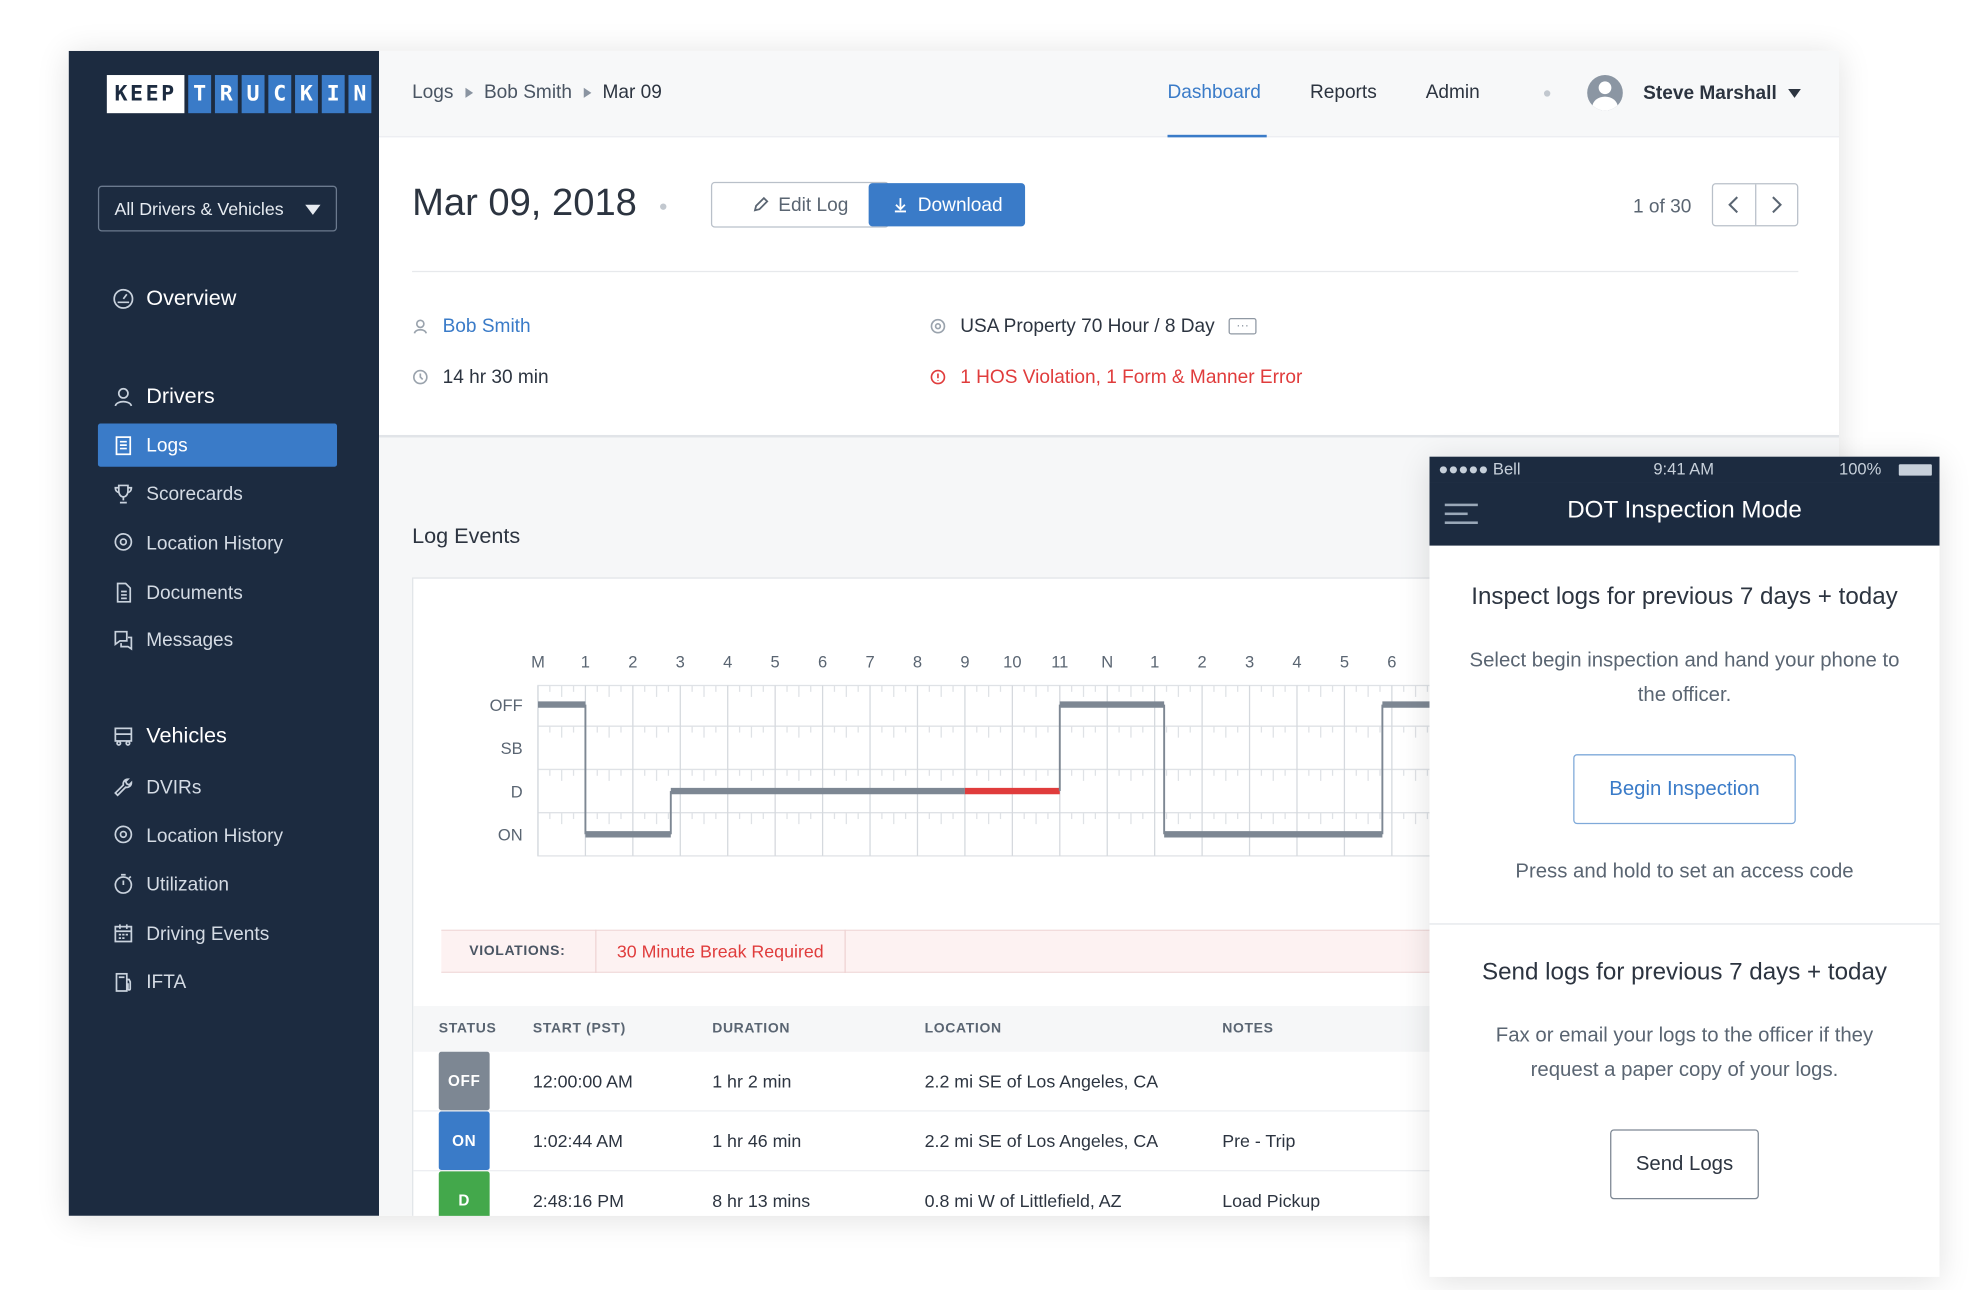  What do you see at coordinates (1247, 1029) in the screenshot?
I see `column-header-notes: NOTES` at bounding box center [1247, 1029].